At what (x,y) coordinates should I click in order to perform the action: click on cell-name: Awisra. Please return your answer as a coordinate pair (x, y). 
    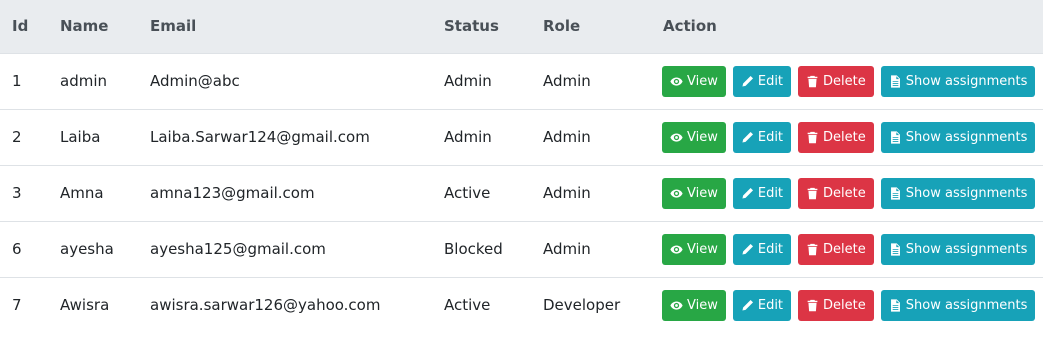
    Looking at the image, I should click on (93, 304).